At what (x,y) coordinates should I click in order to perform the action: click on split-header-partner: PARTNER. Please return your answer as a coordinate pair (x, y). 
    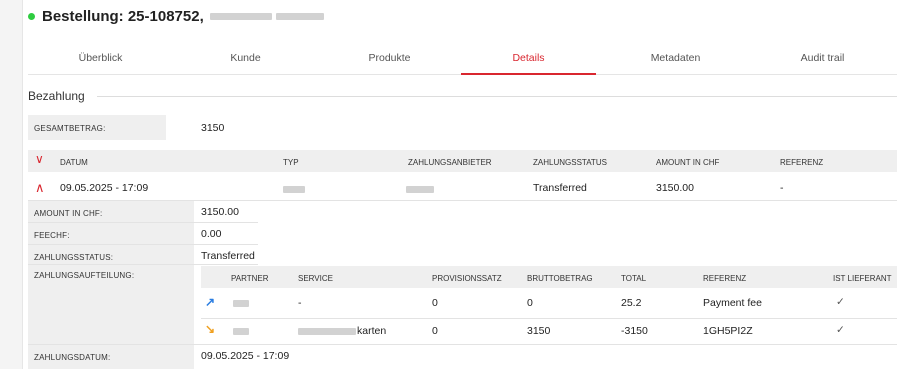
    Looking at the image, I should click on (250, 278).